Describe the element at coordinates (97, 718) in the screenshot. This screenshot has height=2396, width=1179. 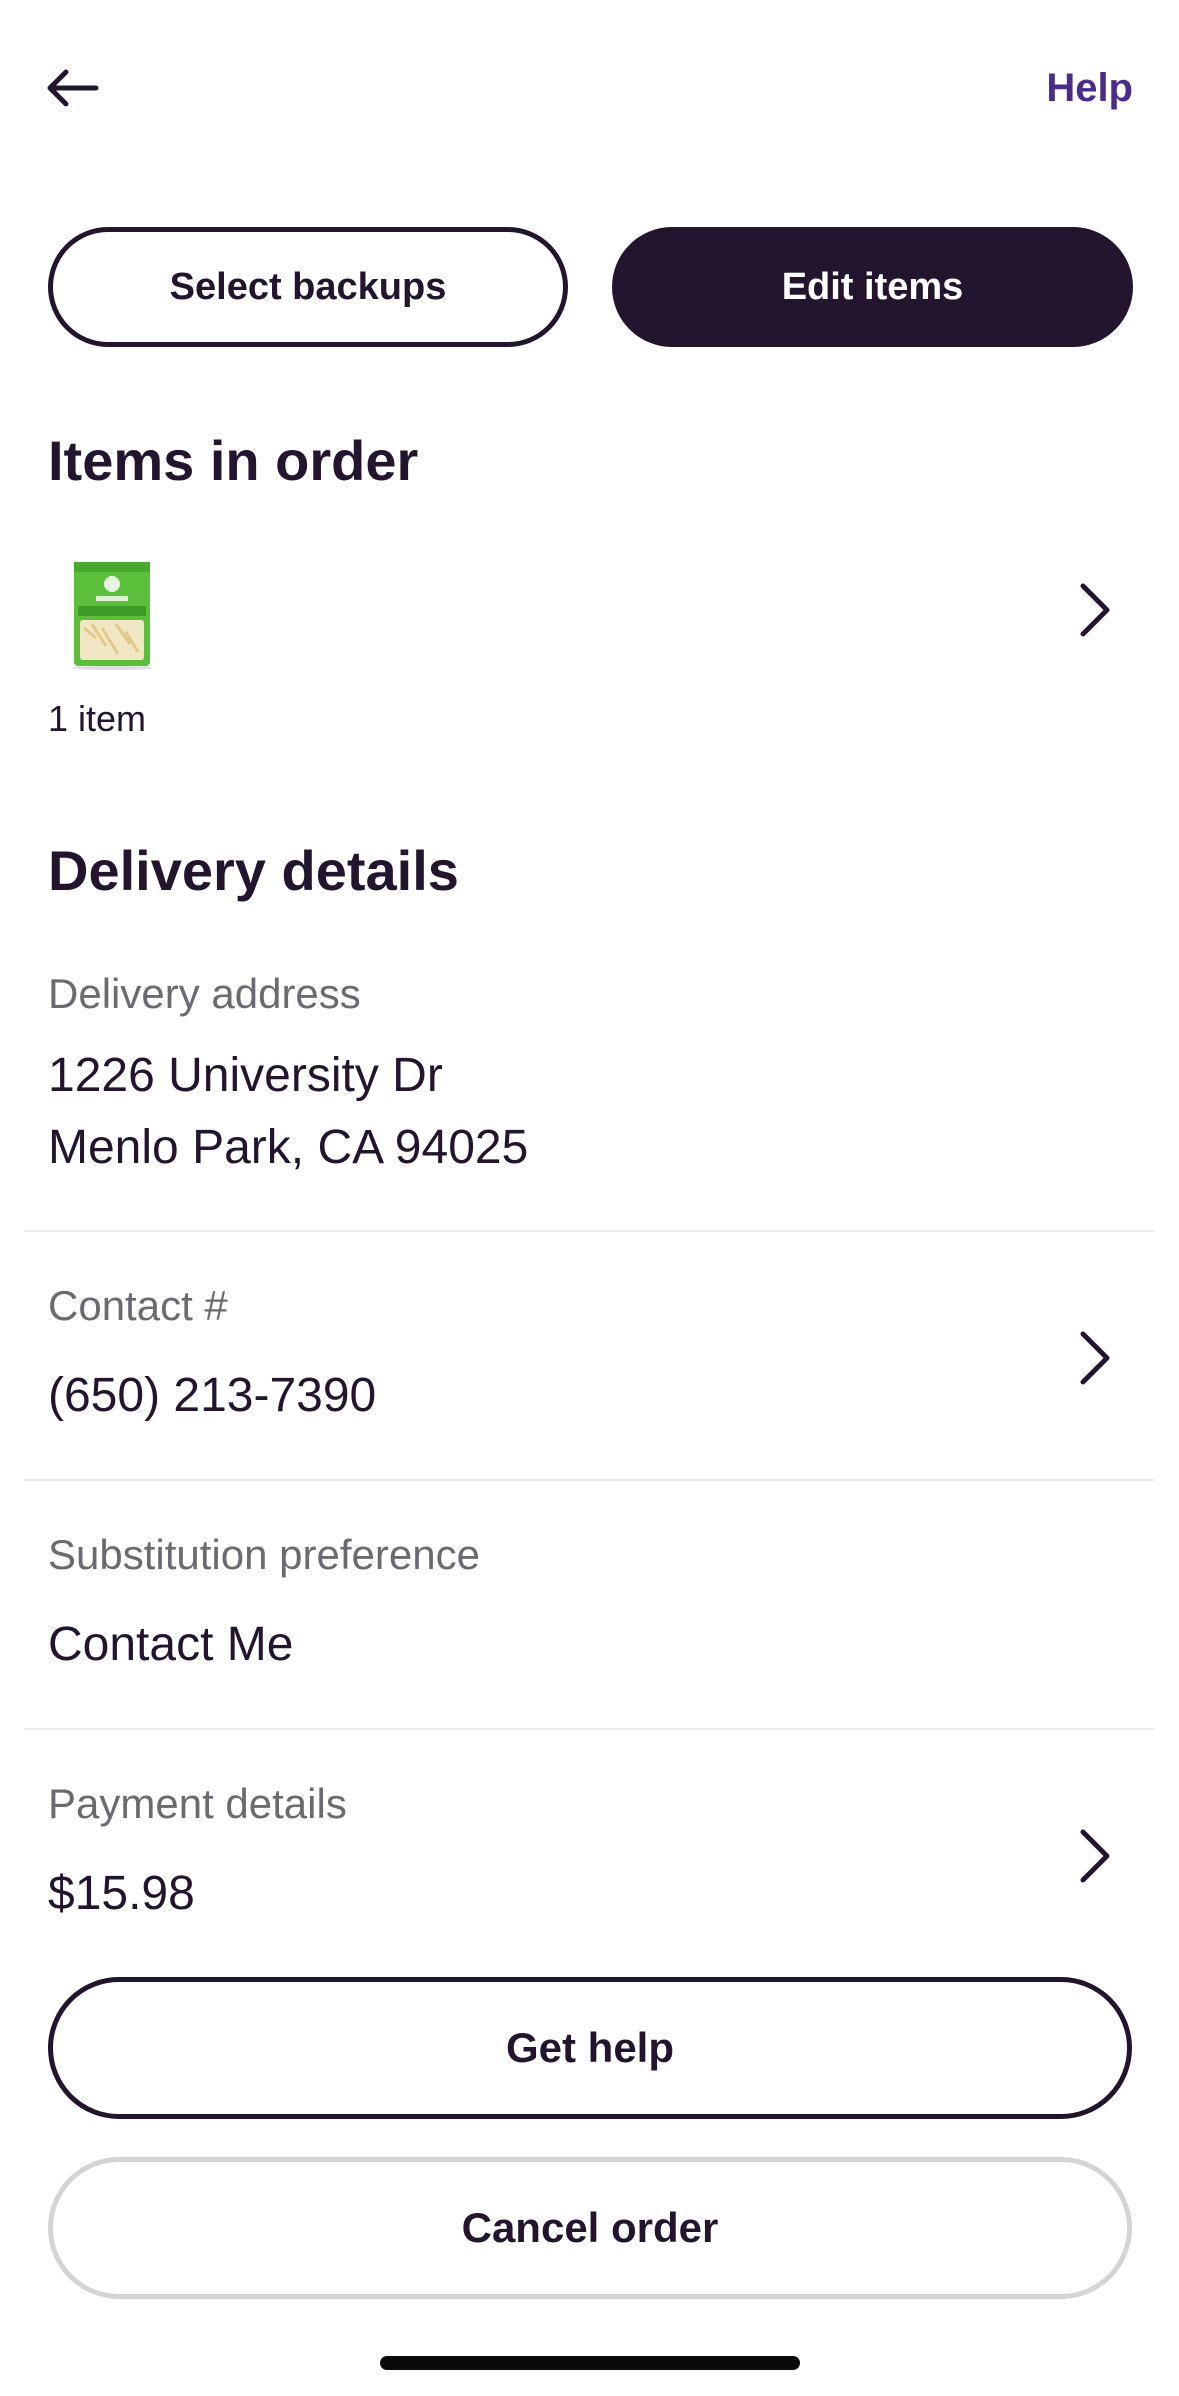
I see `items-count: 1 item` at that location.